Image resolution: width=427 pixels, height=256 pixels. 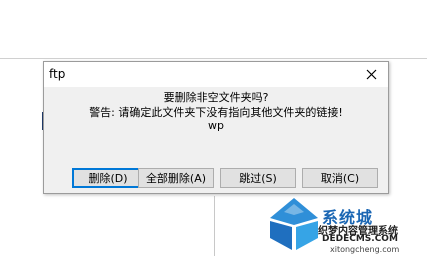 What do you see at coordinates (258, 178) in the screenshot?
I see `skip-button: 跳过(S)` at bounding box center [258, 178].